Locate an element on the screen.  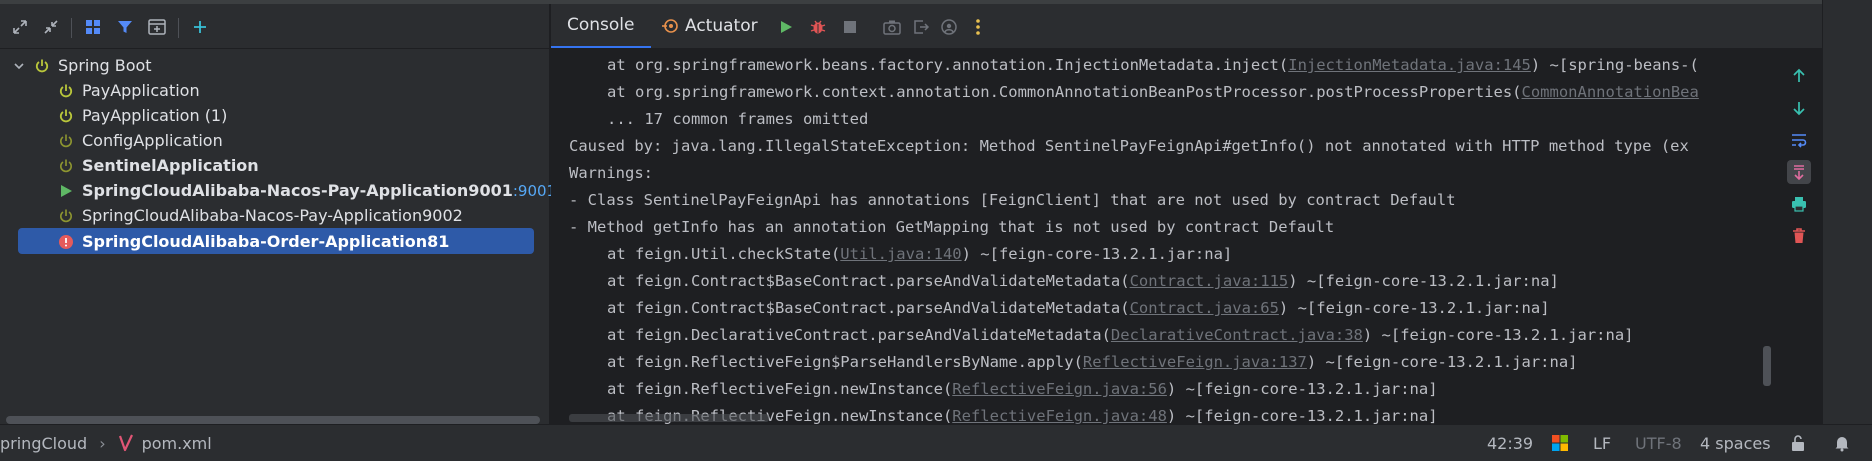
breadcrumb-file: pom.xml is located at coordinates (177, 443).